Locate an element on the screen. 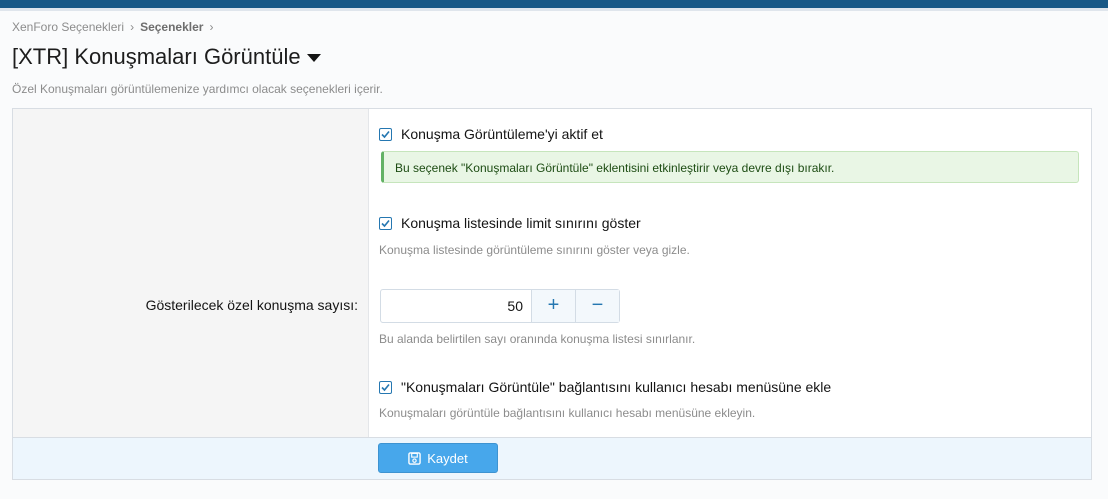 The image size is (1108, 499). account-menu-checkbox is located at coordinates (385, 387).